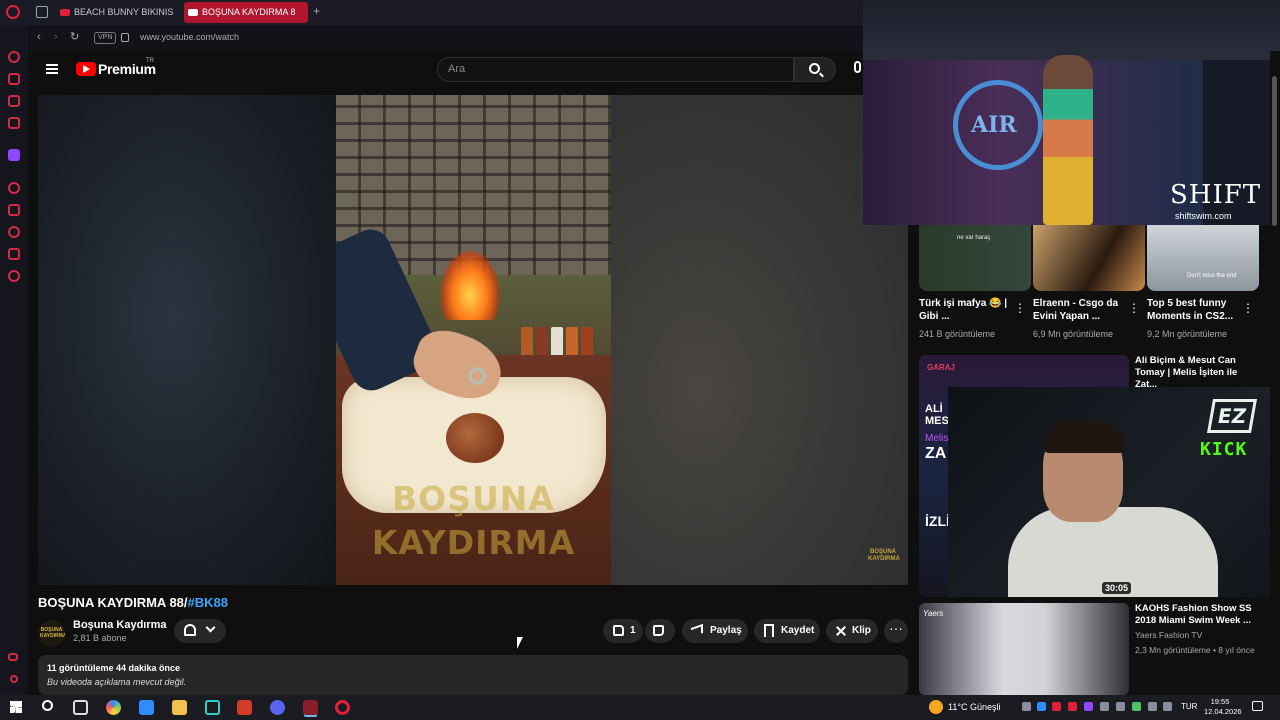 The width and height of the screenshot is (1280, 720). Describe the element at coordinates (246, 12) in the screenshot. I see `tab-bosuna-kaydirma: BOŞUNA KAYDIRMA 8` at that location.